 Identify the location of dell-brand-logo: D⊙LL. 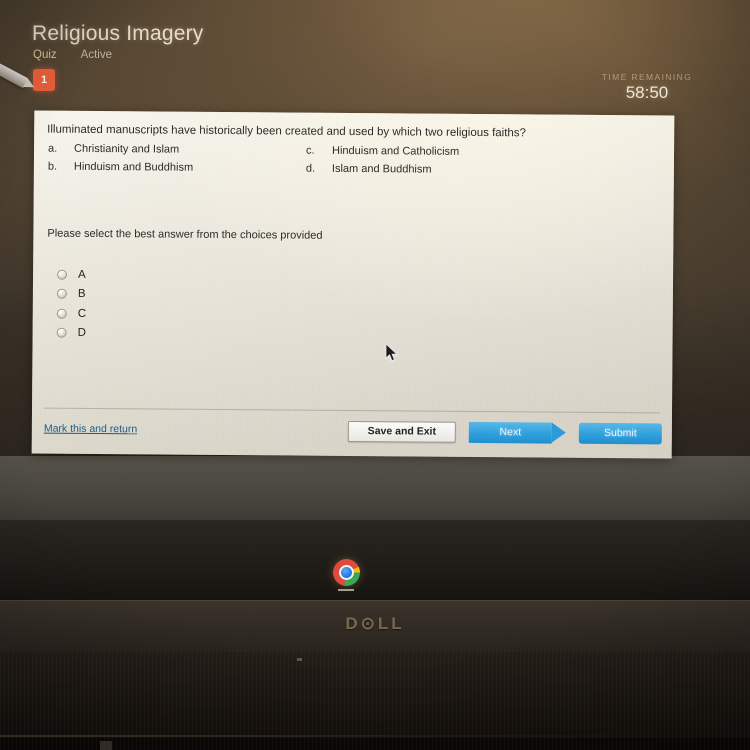
(375, 623).